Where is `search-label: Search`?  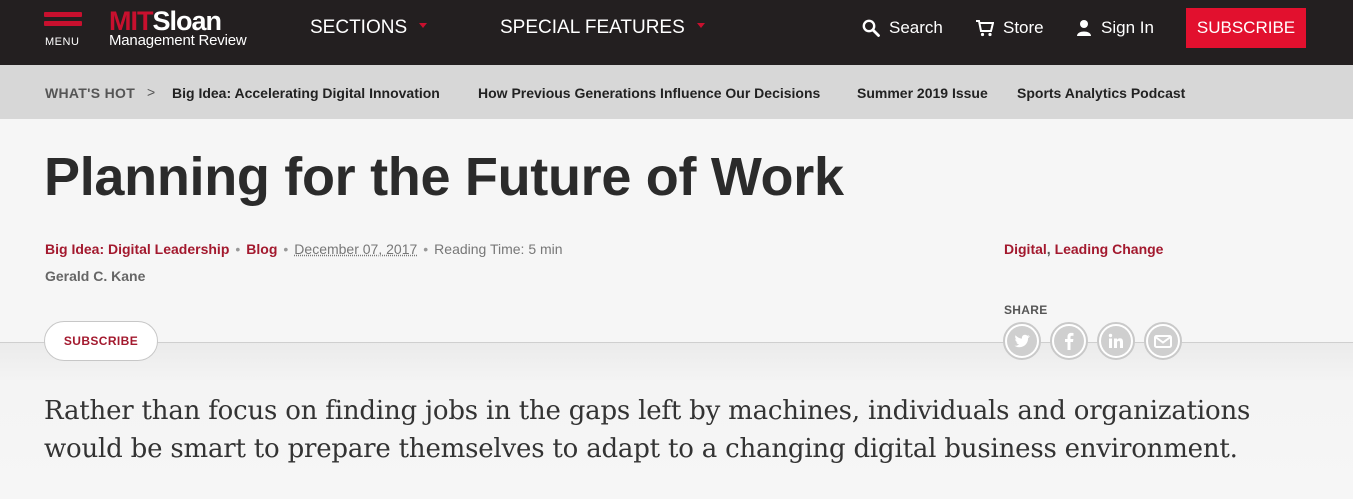 search-label: Search is located at coordinates (916, 27).